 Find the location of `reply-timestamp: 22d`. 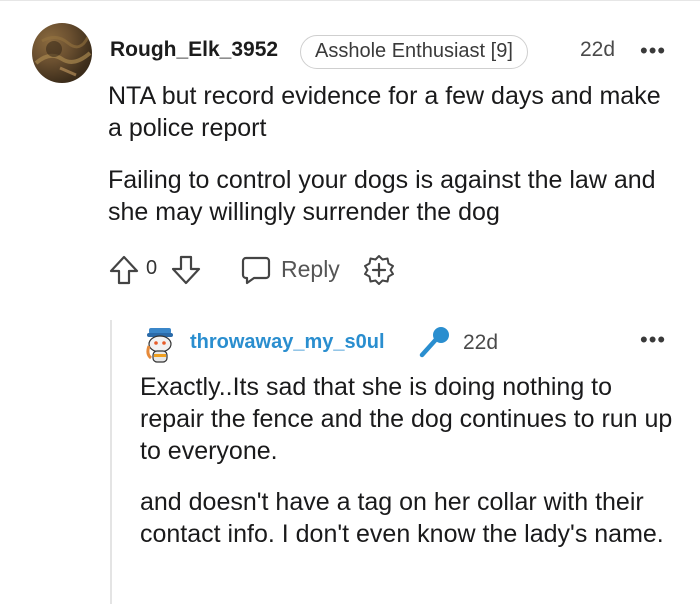

reply-timestamp: 22d is located at coordinates (481, 342).